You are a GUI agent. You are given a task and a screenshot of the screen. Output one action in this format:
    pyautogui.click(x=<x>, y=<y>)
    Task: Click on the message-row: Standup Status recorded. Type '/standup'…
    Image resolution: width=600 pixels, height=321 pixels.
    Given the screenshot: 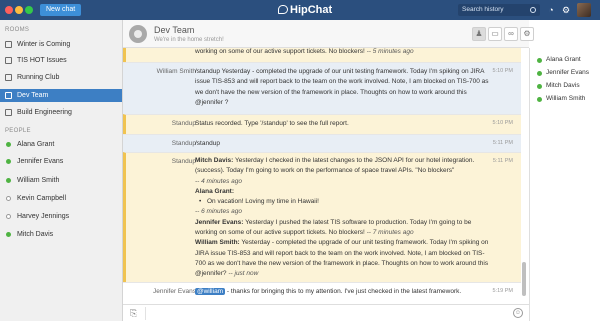 What is the action you would take?
    pyautogui.click(x=322, y=124)
    